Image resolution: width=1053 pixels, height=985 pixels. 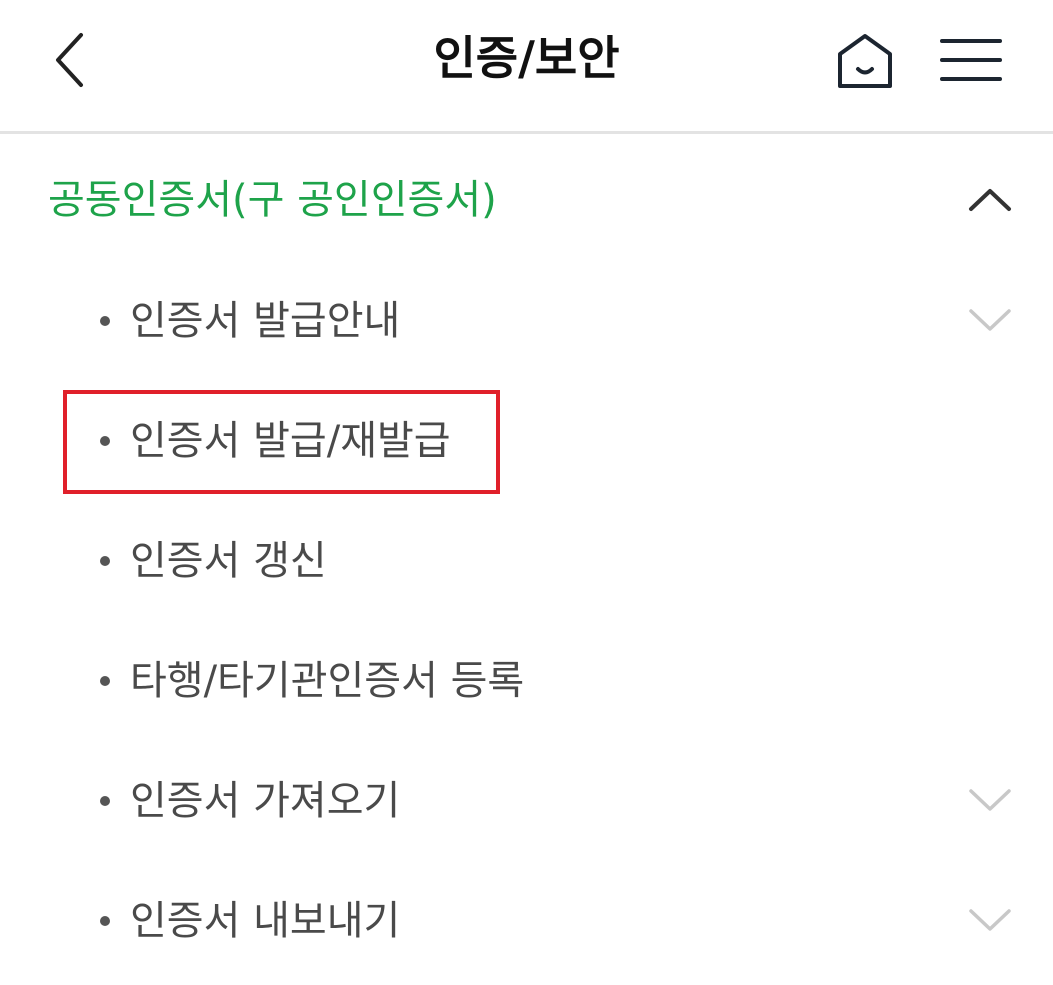 I want to click on menu-item-import: 인증서 가져오기, so click(x=526, y=802).